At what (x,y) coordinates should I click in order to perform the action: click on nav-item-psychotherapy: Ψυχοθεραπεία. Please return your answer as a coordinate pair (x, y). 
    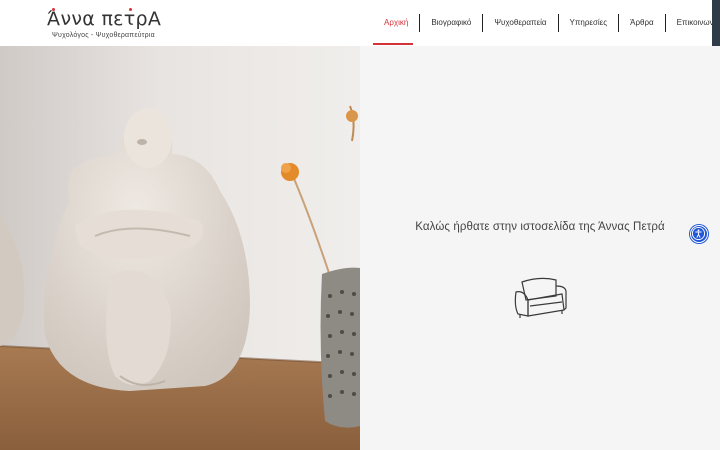
    Looking at the image, I should click on (519, 23).